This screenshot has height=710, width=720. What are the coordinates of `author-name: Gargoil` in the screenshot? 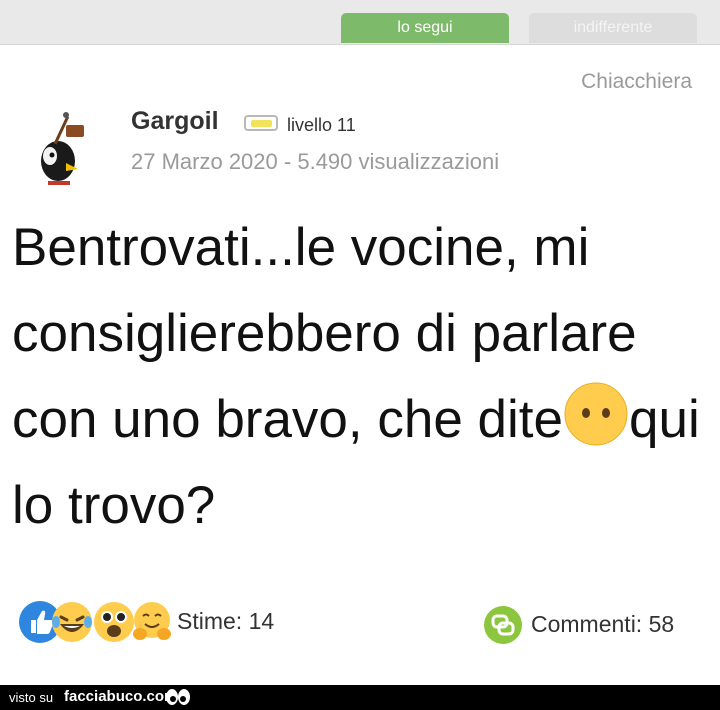 It's located at (175, 121).